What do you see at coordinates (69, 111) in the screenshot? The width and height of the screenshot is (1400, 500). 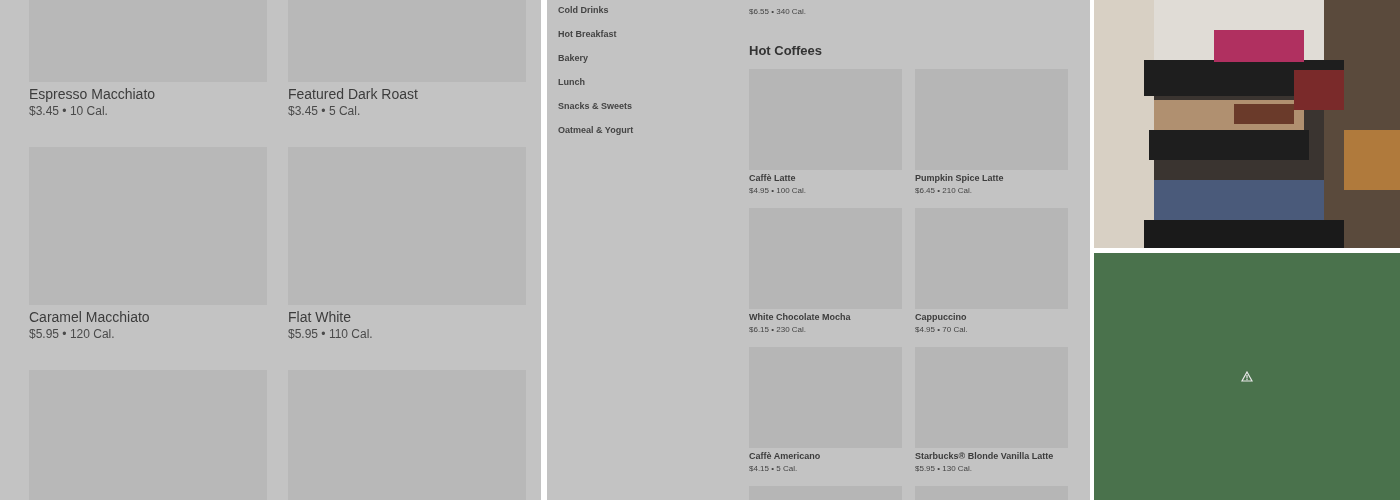 I see `price-text: $3.45 • 10 Cal.` at bounding box center [69, 111].